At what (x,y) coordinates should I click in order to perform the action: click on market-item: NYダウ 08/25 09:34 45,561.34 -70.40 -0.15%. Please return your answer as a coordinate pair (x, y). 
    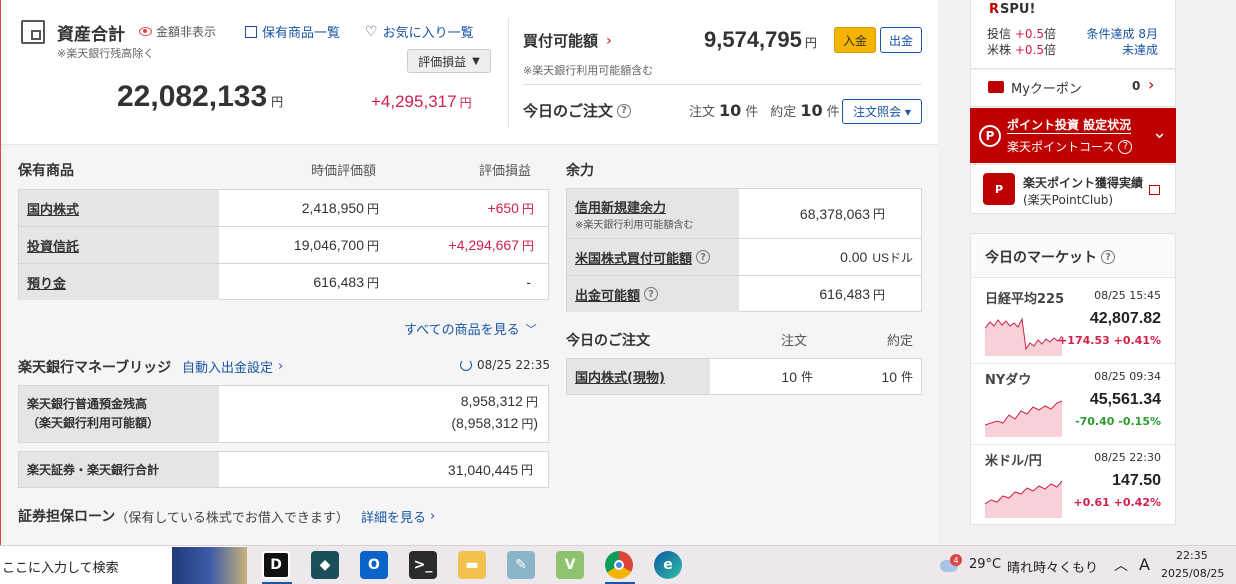
    Looking at the image, I should click on (1073, 405).